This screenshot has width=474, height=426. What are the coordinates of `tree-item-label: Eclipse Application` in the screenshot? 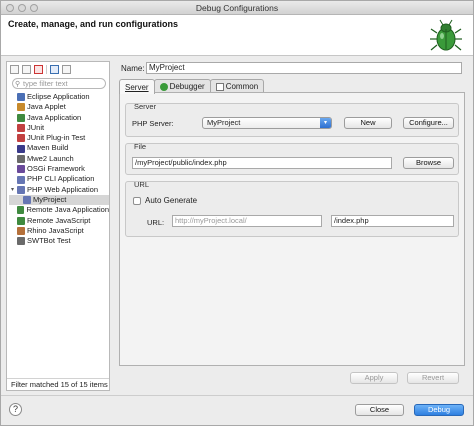 It's located at (58, 96).